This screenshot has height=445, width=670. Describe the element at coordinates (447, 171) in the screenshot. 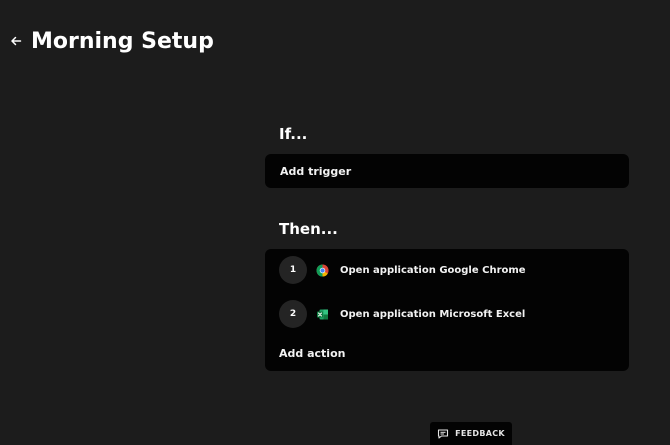

I see `add-trigger-button: Add trigger` at that location.